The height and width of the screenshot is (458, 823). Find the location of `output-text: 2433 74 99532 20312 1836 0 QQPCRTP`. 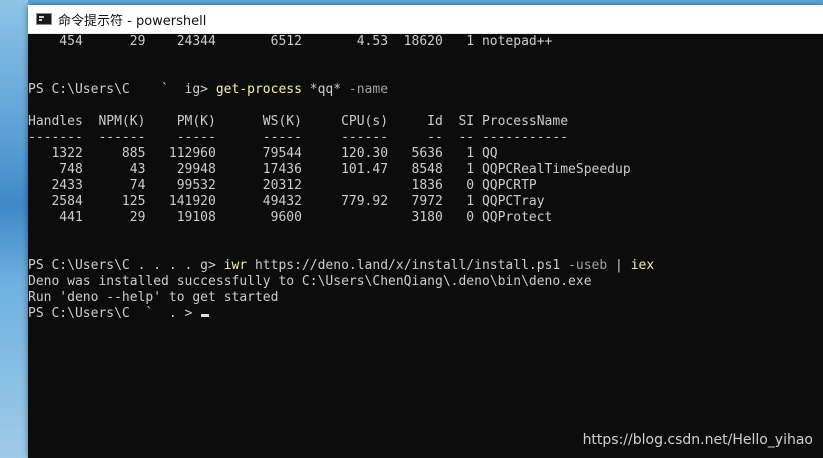

output-text: 2433 74 99532 20312 1836 0 QQPCRTP is located at coordinates (282, 185).